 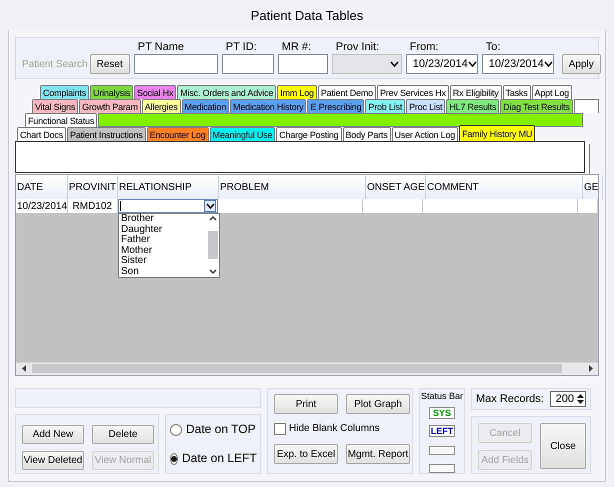 I want to click on tab: Appt Log, so click(x=552, y=92).